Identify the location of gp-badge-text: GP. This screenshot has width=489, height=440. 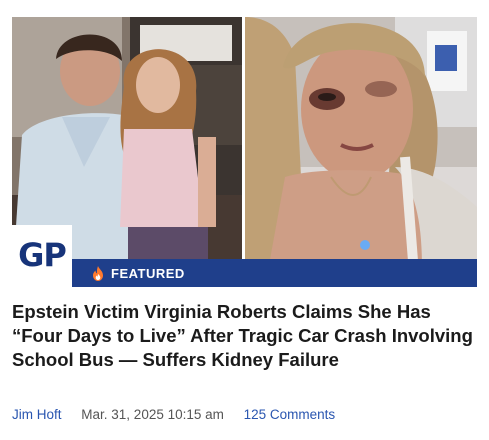
(42, 255).